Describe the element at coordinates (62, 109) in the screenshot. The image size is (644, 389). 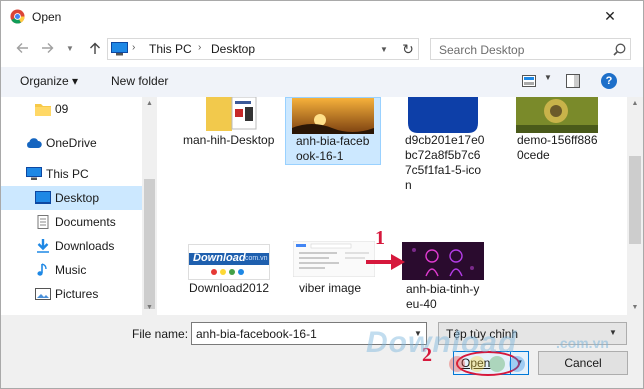
I see `sidebar-item-label: 09` at that location.